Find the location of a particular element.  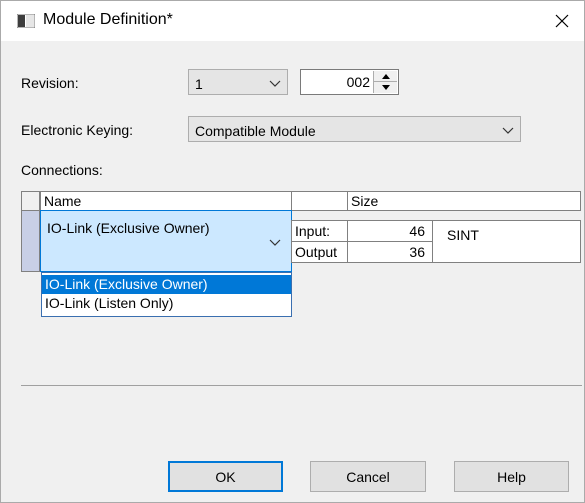

size-type-cell: SINT is located at coordinates (506, 241).